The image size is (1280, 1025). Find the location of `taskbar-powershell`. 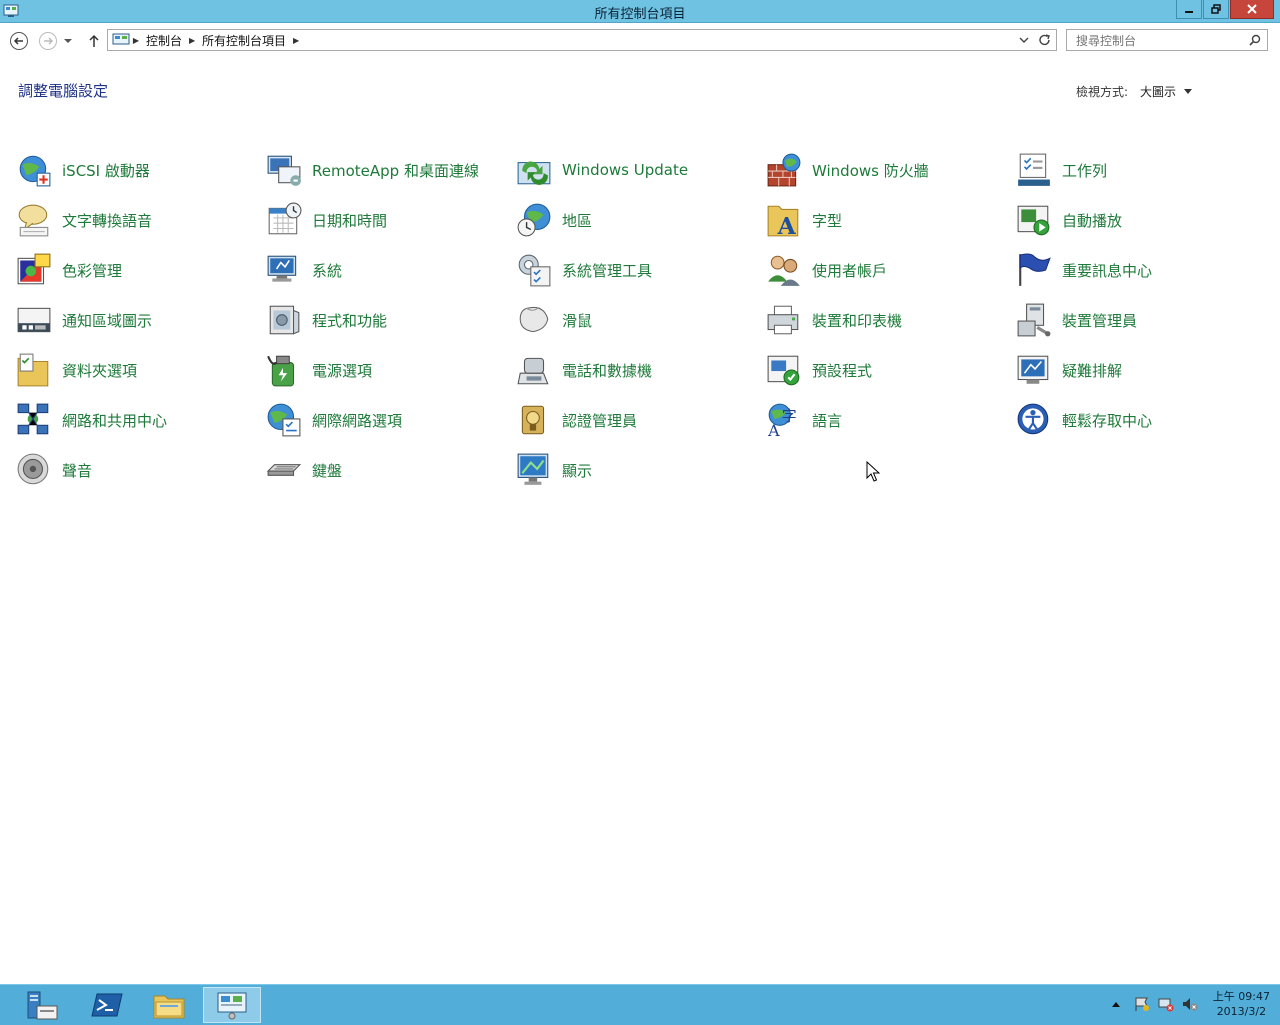

taskbar-powershell is located at coordinates (107, 1005).